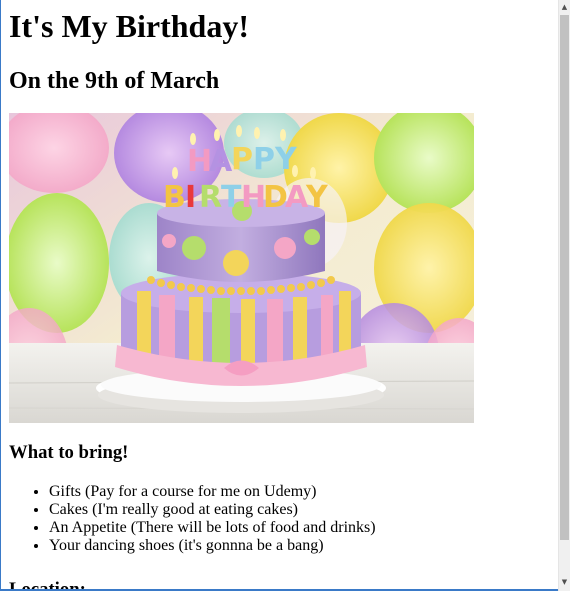 The height and width of the screenshot is (591, 570). What do you see at coordinates (564, 7) in the screenshot?
I see `scroll-up-arrow-icon: ▲` at bounding box center [564, 7].